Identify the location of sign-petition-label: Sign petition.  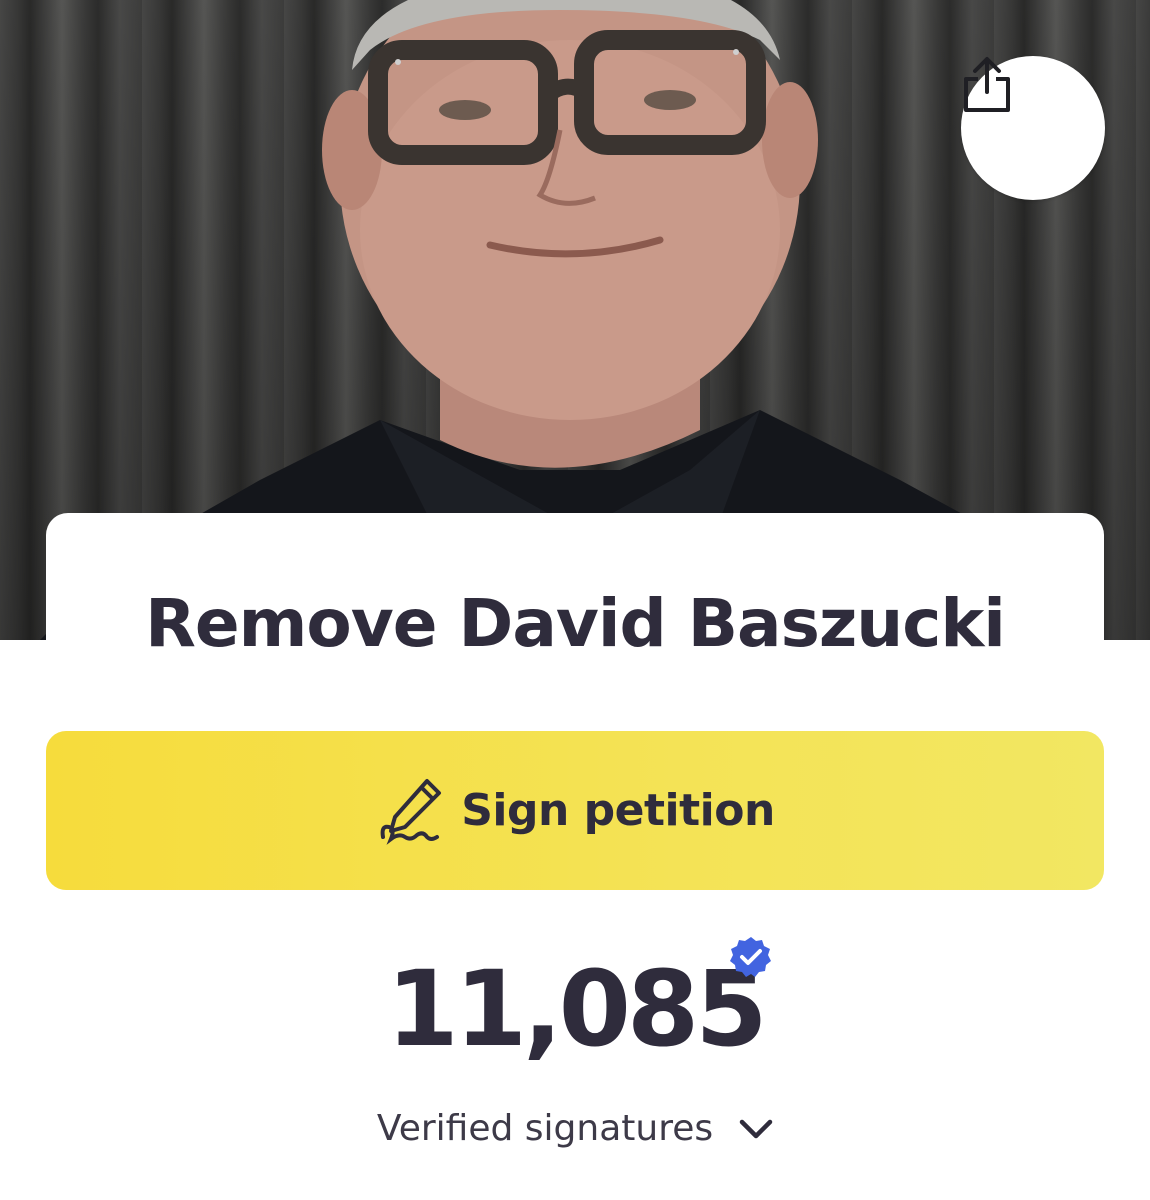
(618, 810).